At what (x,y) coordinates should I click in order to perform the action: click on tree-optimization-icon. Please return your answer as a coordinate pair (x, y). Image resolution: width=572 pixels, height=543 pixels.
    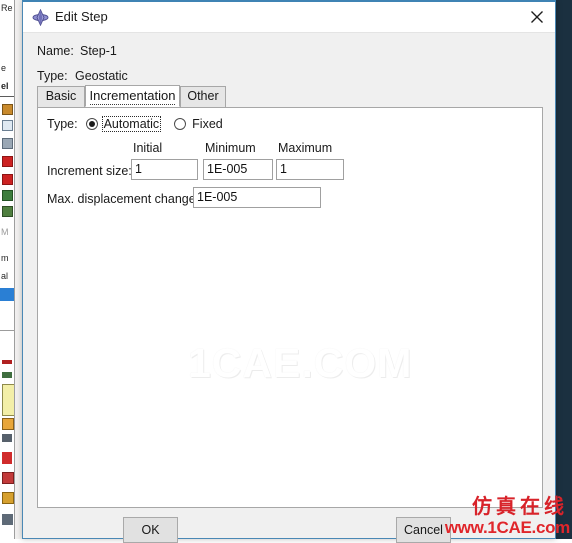
    Looking at the image, I should click on (8, 498).